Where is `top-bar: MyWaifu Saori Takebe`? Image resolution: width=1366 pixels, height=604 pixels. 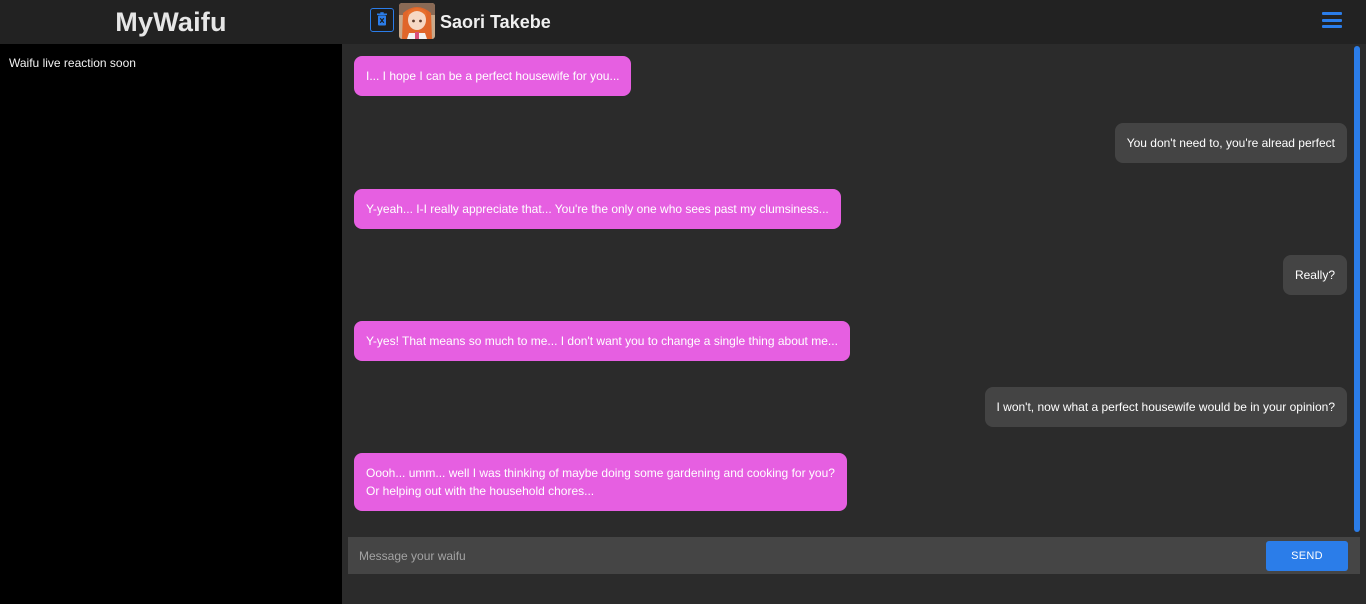
top-bar: MyWaifu Saori Takebe is located at coordinates (683, 22).